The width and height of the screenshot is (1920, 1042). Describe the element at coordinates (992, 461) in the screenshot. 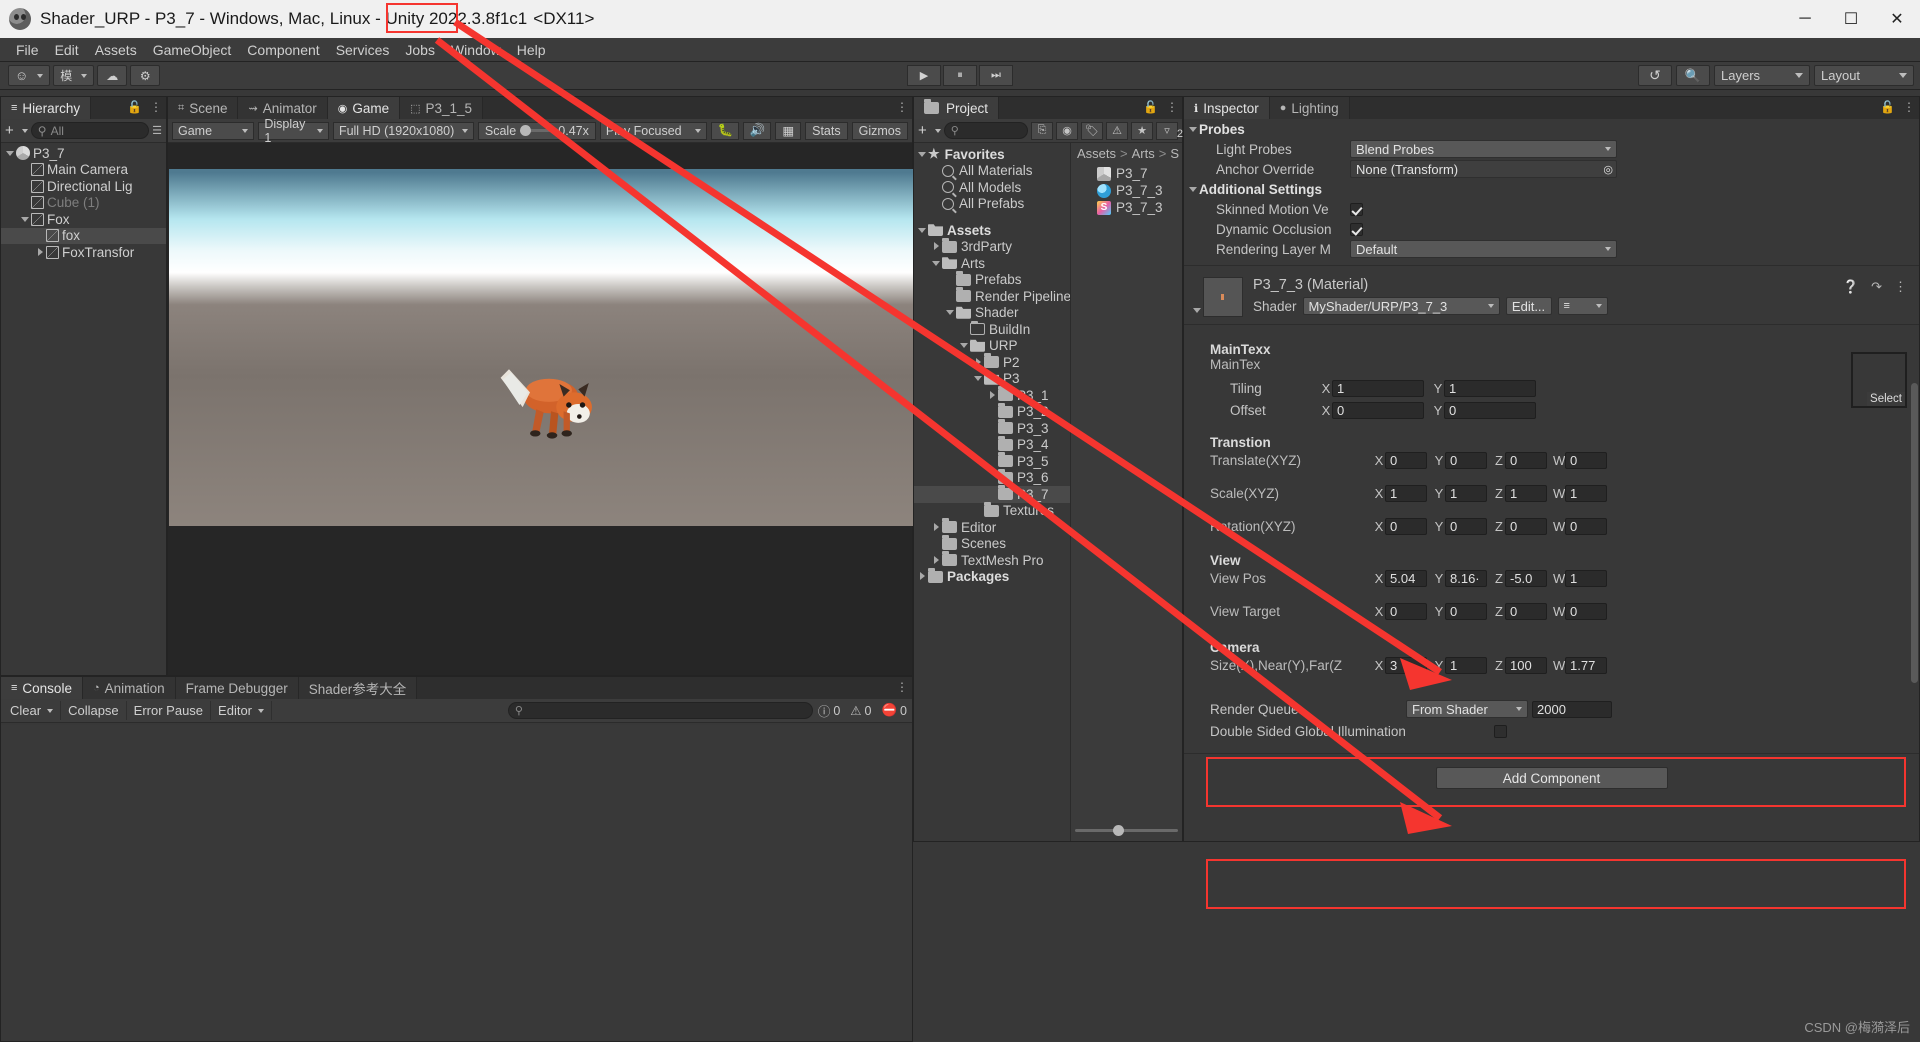

I see `project-tree-item-p3-5: P3_5` at that location.